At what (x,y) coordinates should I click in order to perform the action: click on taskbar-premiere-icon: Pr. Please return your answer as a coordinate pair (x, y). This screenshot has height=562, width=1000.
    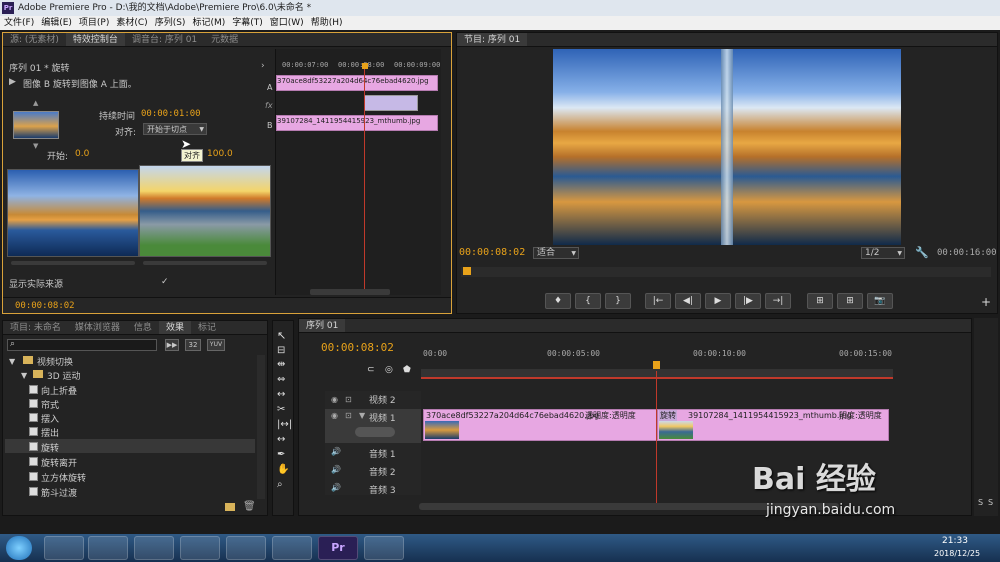
    Looking at the image, I should click on (338, 548).